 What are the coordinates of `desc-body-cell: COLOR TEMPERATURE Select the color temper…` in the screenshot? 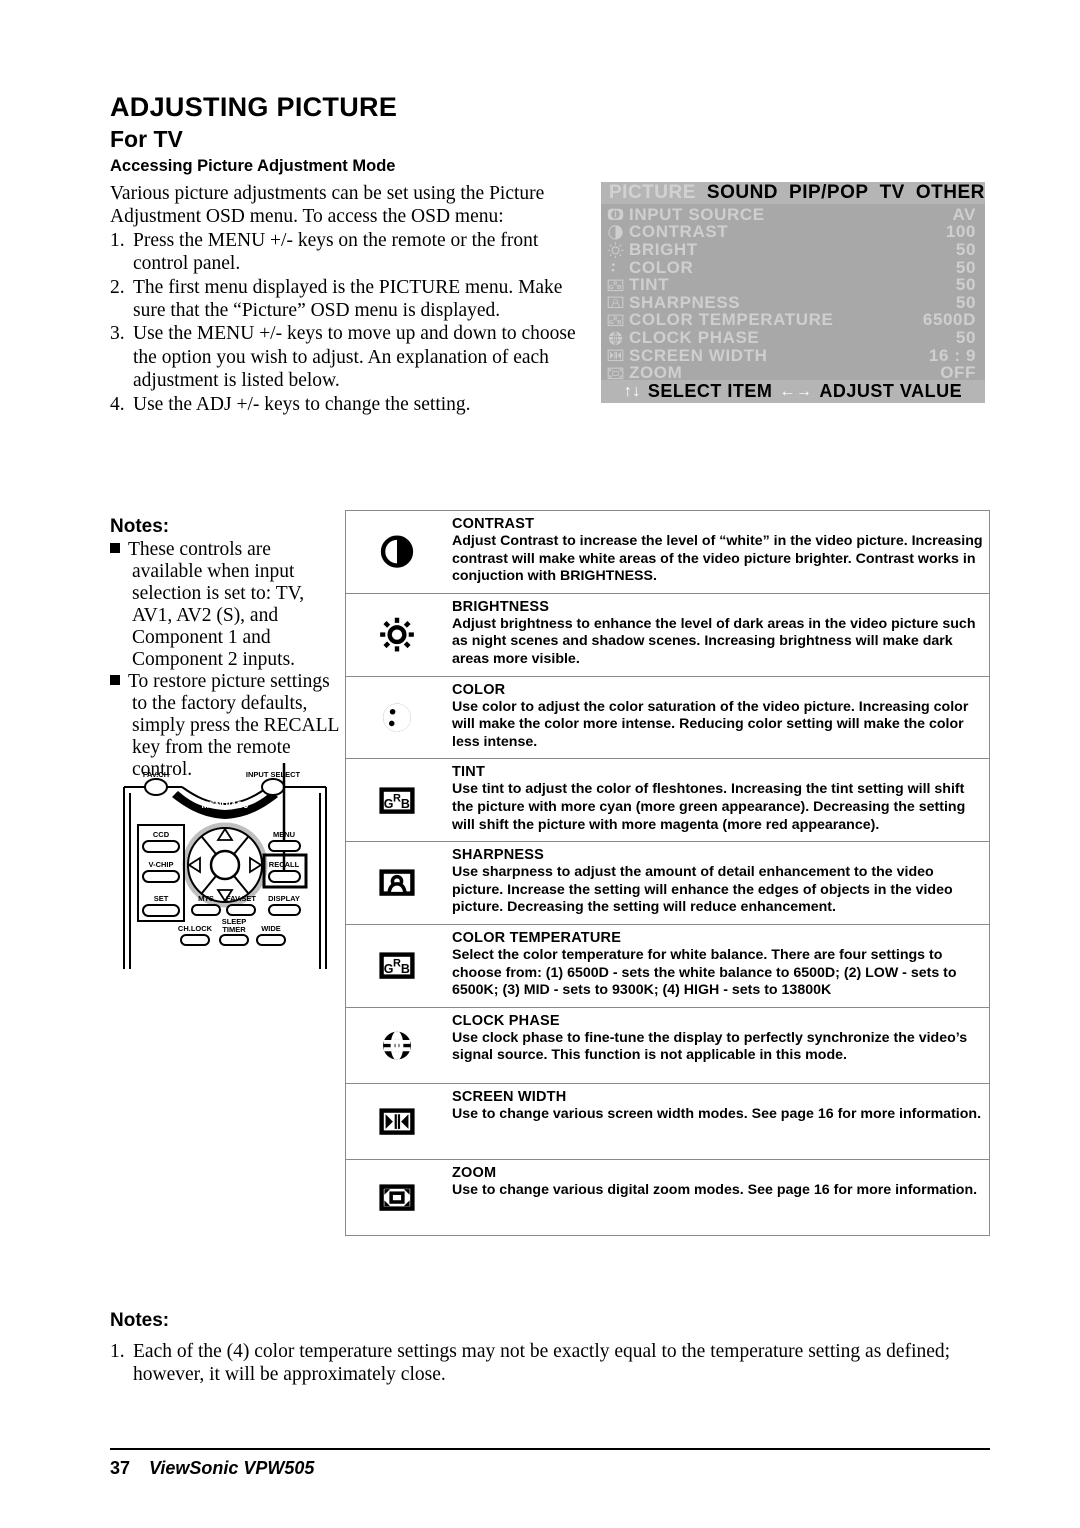 It's located at (718, 966).